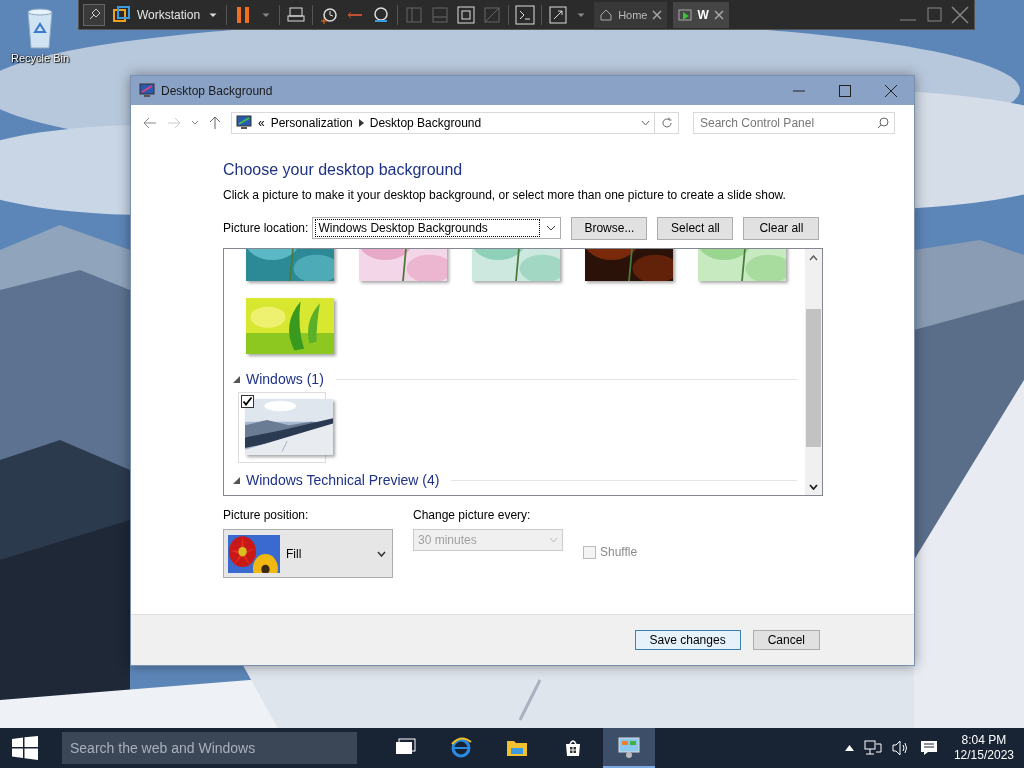 Image resolution: width=1024 pixels, height=768 pixels. What do you see at coordinates (813, 372) in the screenshot?
I see `scrollbar` at bounding box center [813, 372].